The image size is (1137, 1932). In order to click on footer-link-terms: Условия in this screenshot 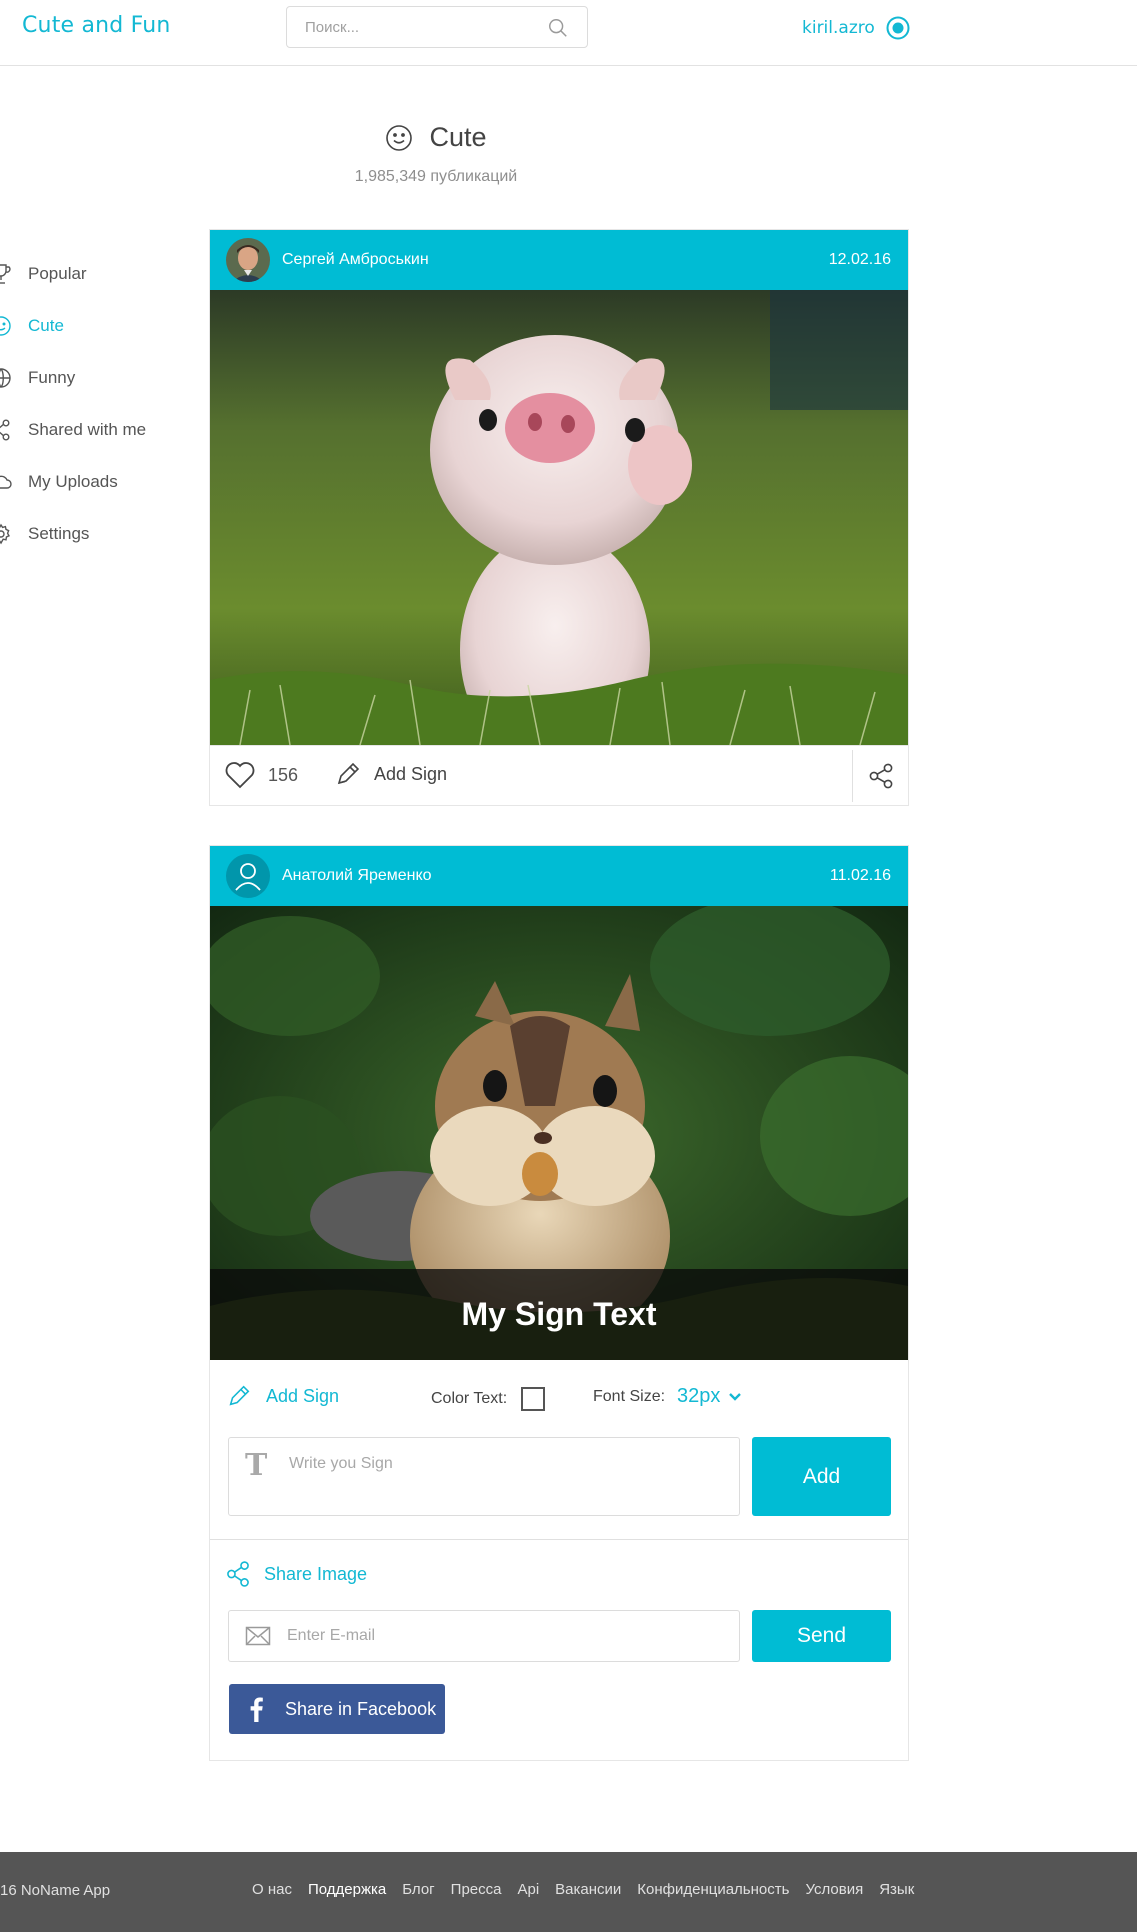, I will do `click(834, 1889)`.